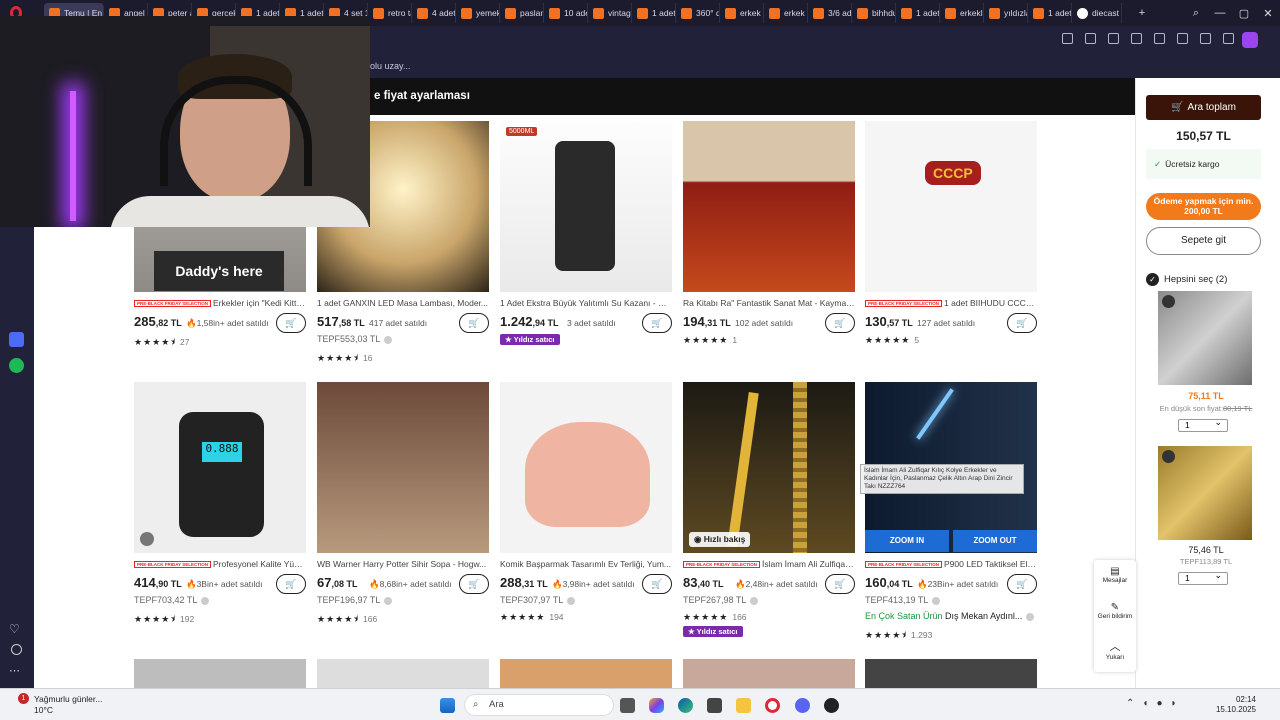 This screenshot has height=720, width=1280. I want to click on chevron-up-icon: ⌃, so click(1134, 703).